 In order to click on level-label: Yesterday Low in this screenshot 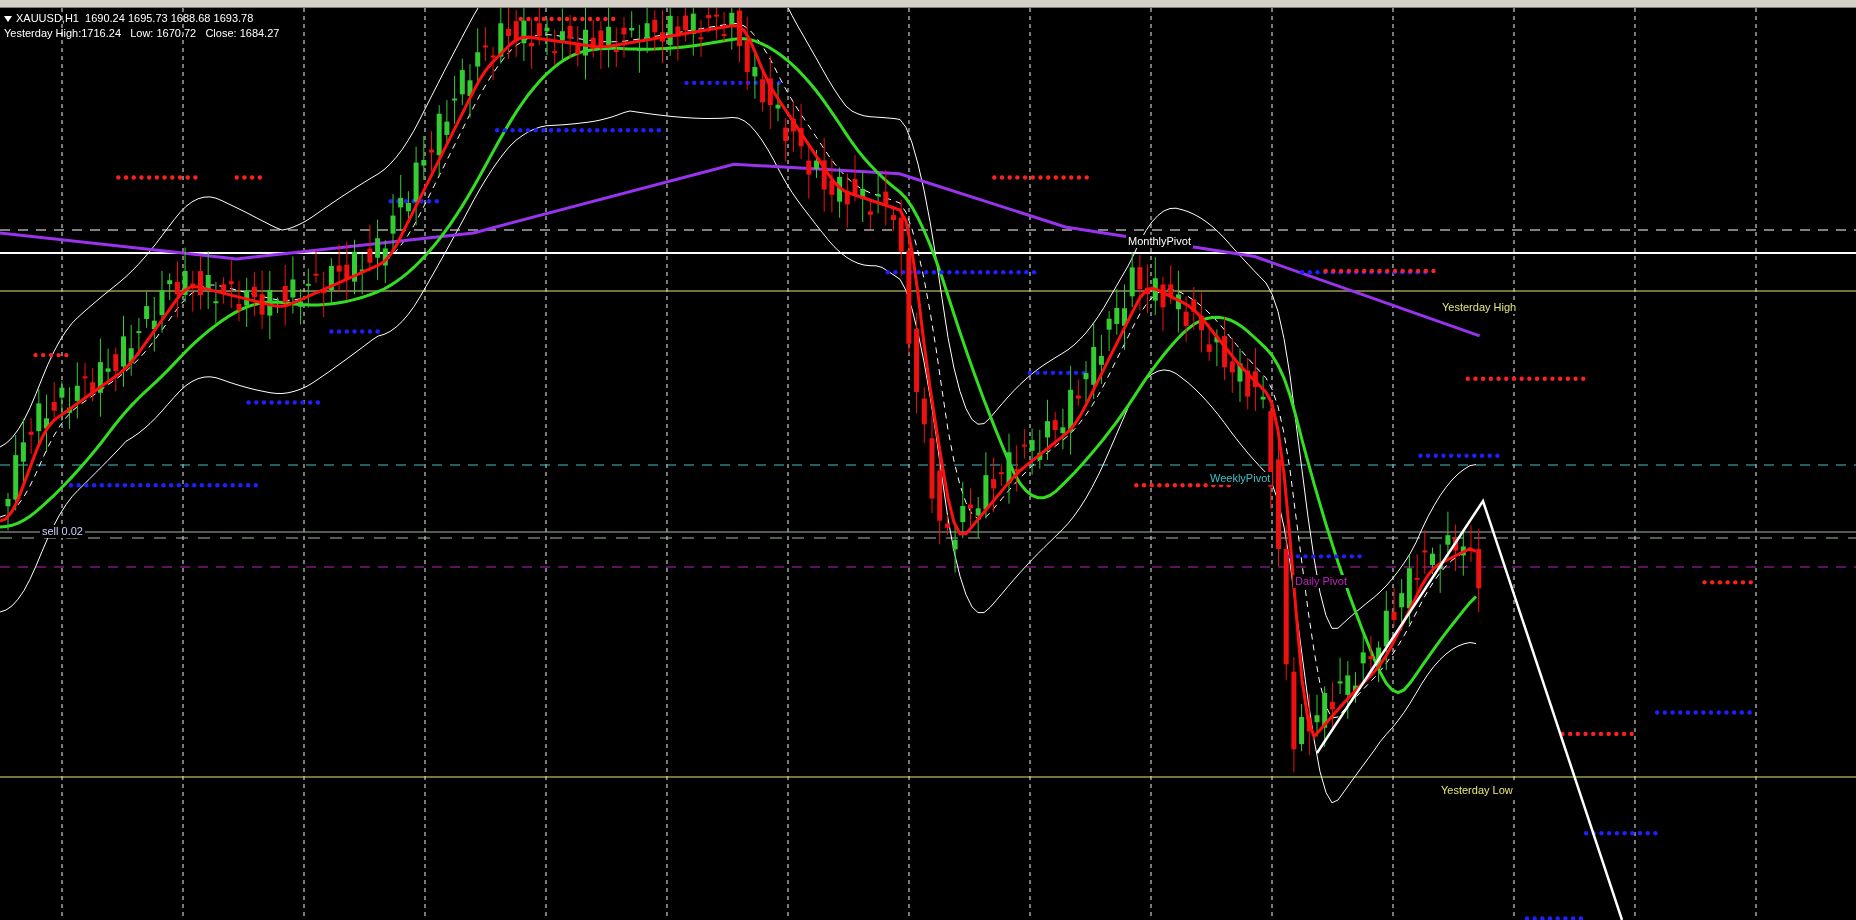, I will do `click(1477, 790)`.